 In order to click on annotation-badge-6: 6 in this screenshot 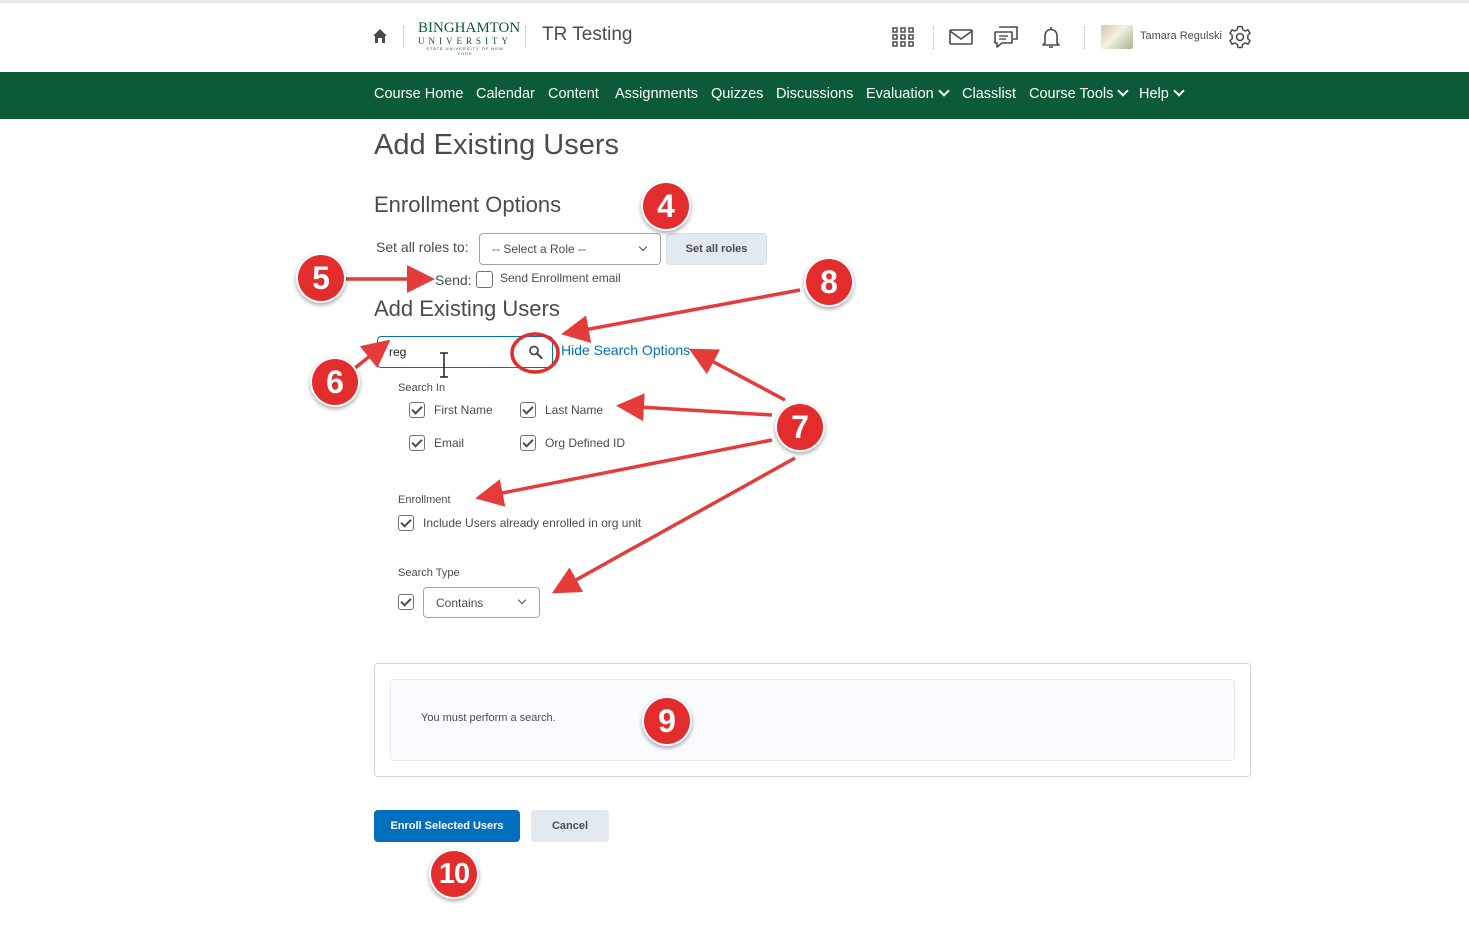, I will do `click(335, 382)`.